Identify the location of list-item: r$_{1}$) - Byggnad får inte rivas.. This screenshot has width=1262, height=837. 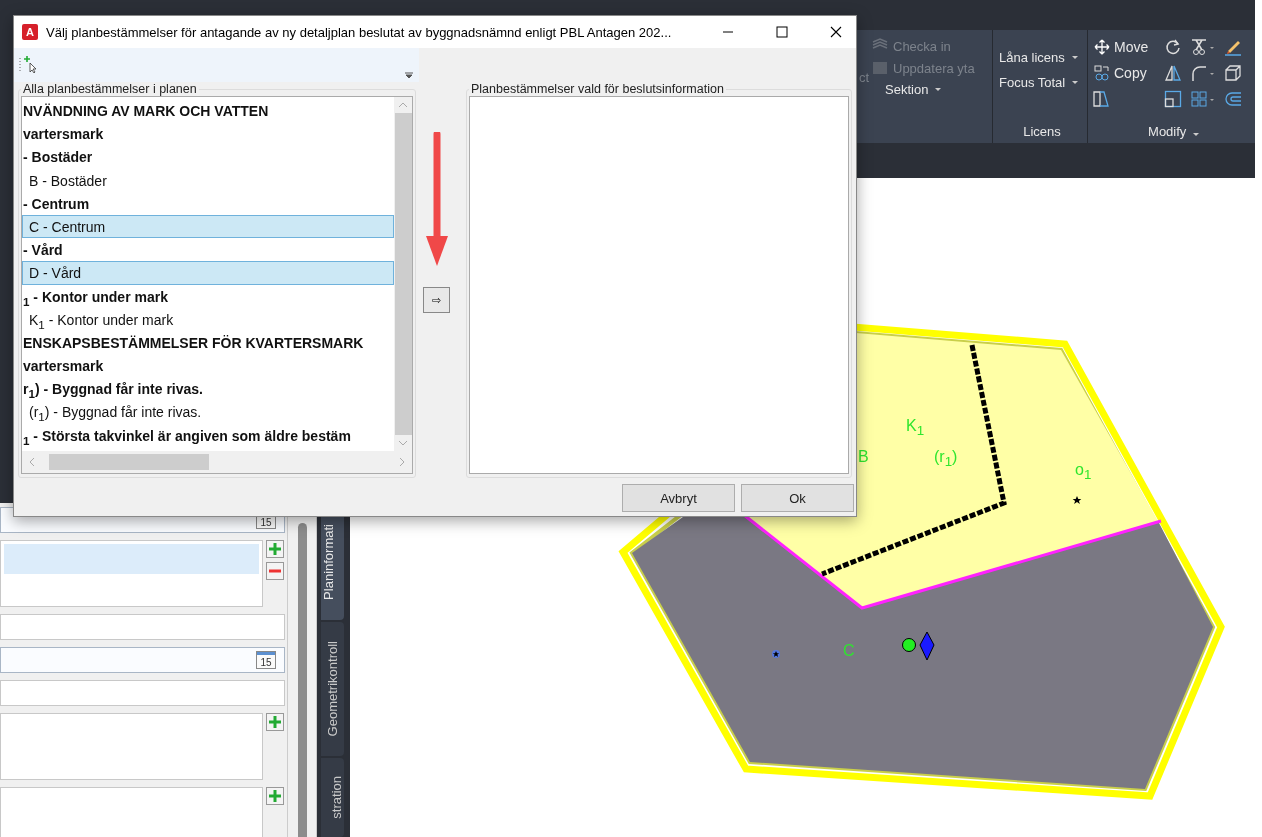
(208, 389).